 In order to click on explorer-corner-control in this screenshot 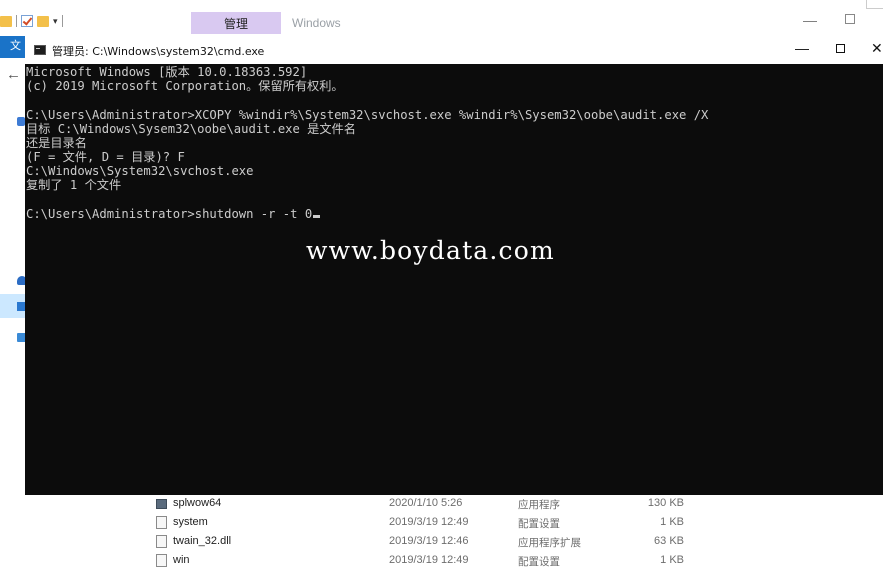, I will do `click(874, 4)`.